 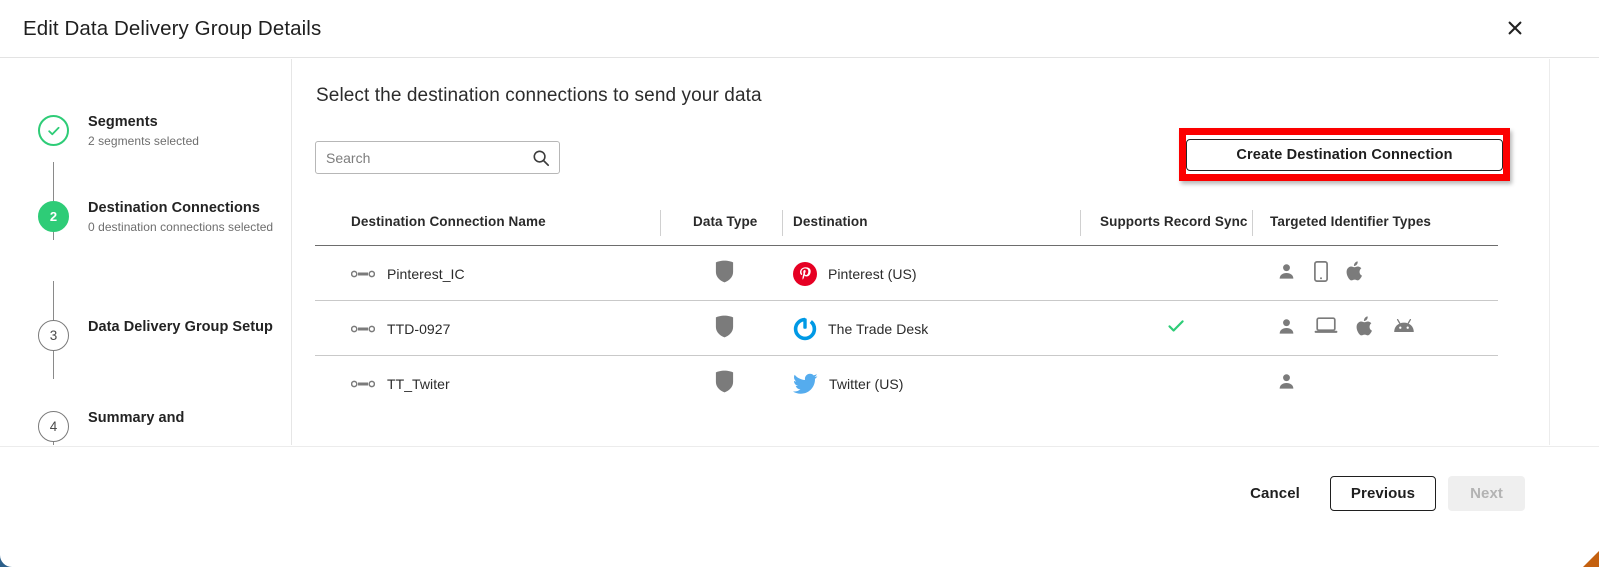 I want to click on twitter-logo, so click(x=805, y=384).